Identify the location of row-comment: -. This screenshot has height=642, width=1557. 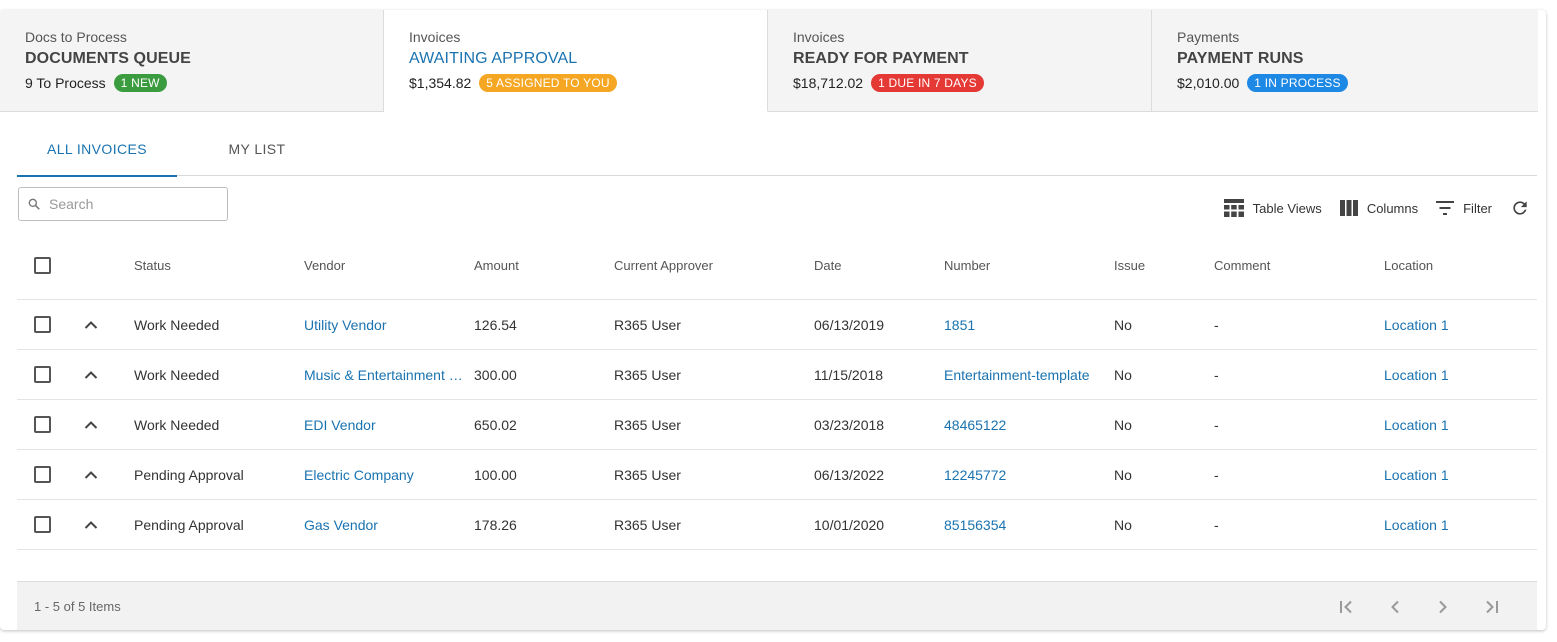
(1216, 424).